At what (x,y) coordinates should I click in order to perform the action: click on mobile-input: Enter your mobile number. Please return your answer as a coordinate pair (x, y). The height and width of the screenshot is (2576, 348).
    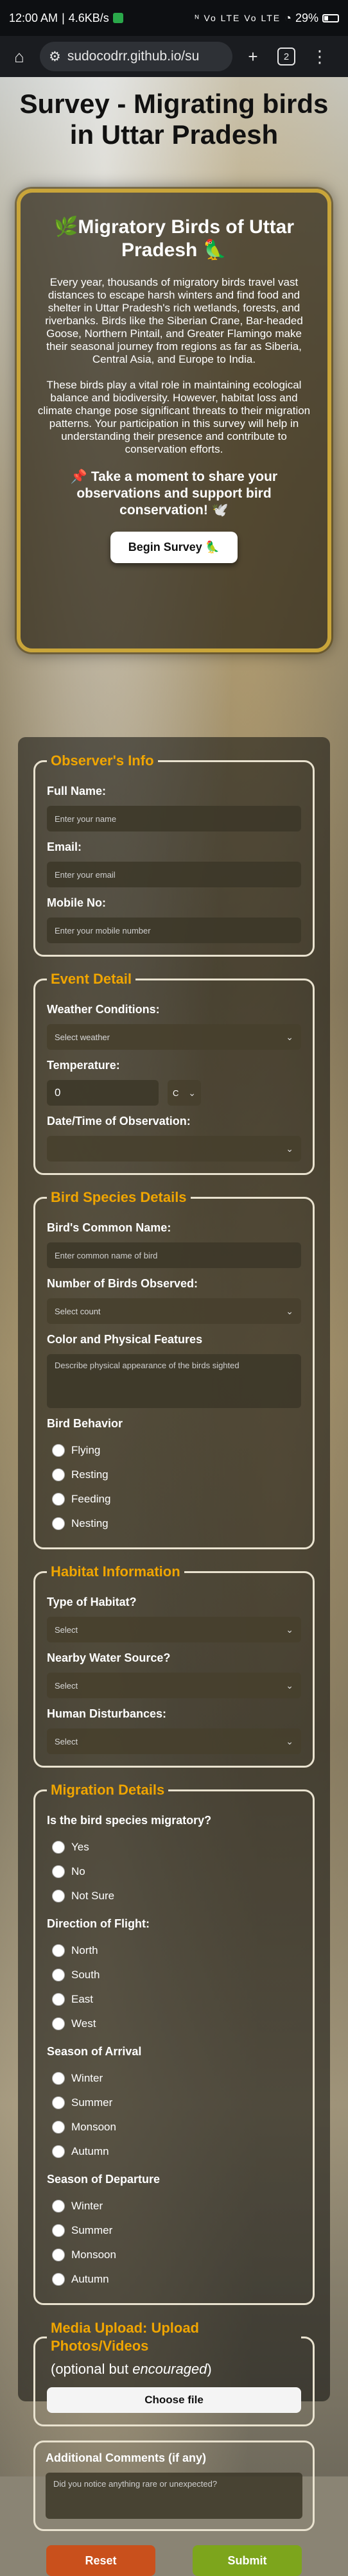
    Looking at the image, I should click on (174, 930).